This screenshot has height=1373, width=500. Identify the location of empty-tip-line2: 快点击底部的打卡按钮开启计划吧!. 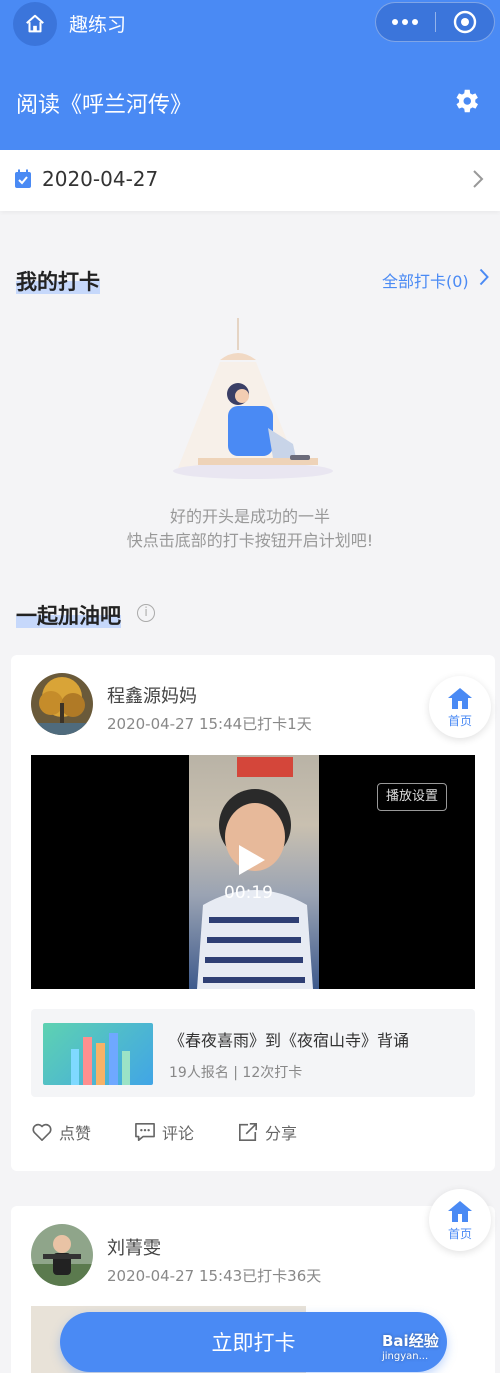
(250, 540).